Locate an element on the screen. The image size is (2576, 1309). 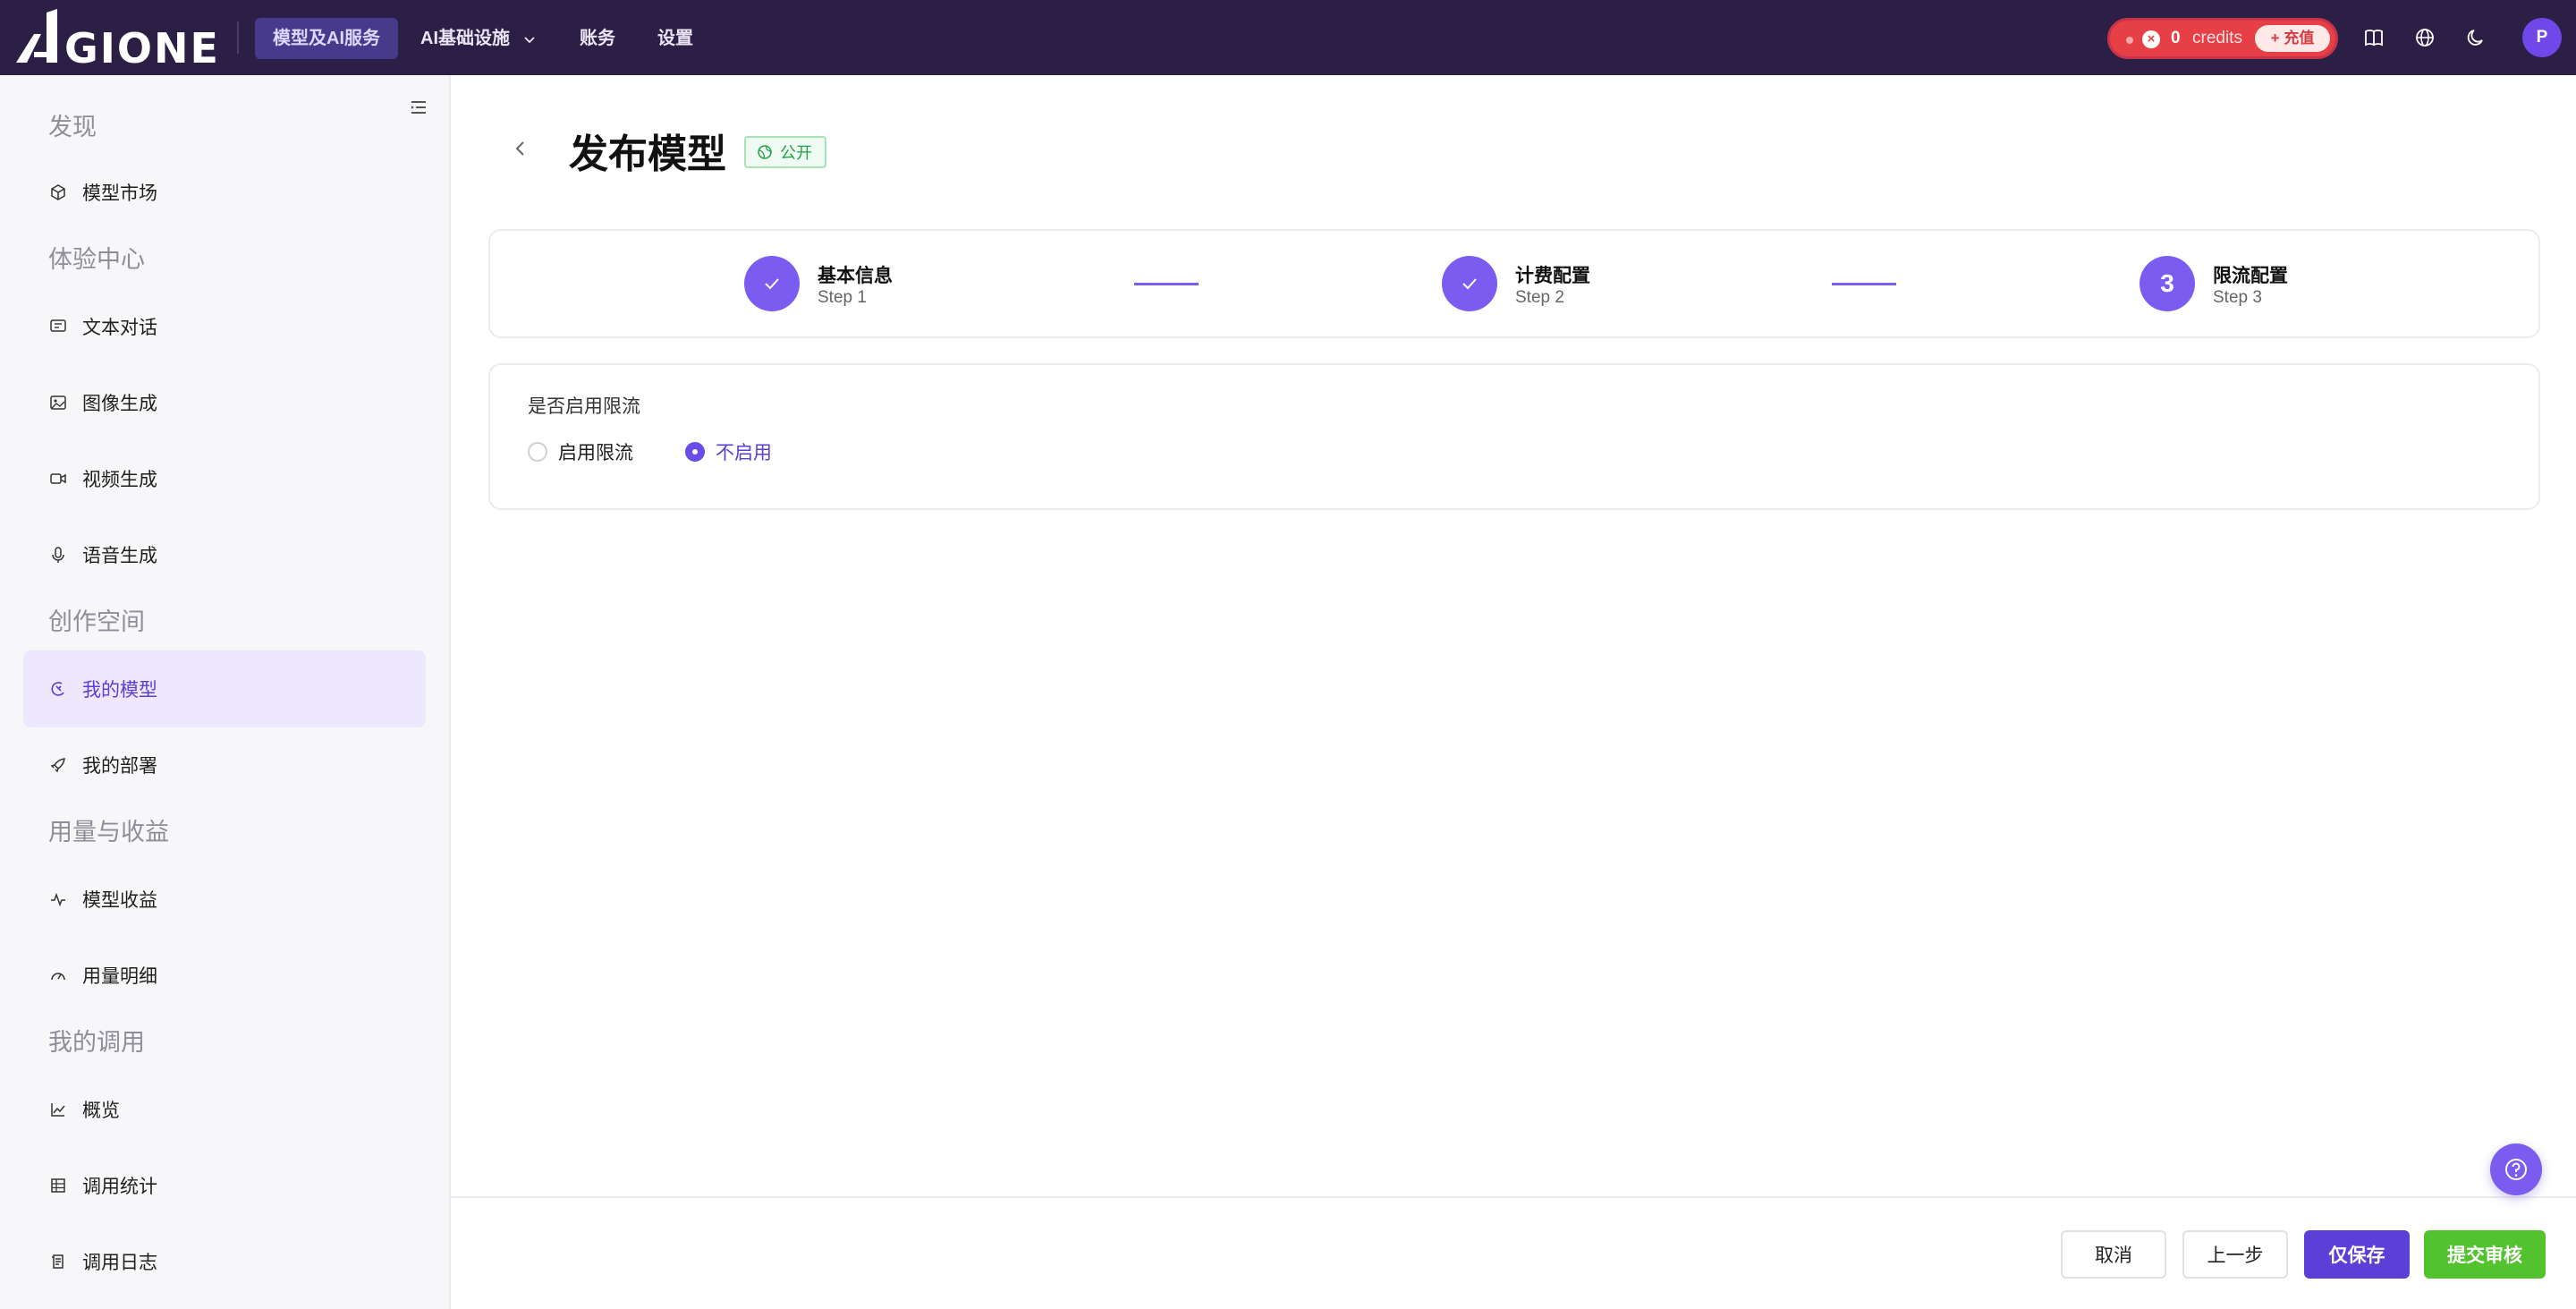
sidebar-item-video-gen: 视频生成 is located at coordinates (224, 478).